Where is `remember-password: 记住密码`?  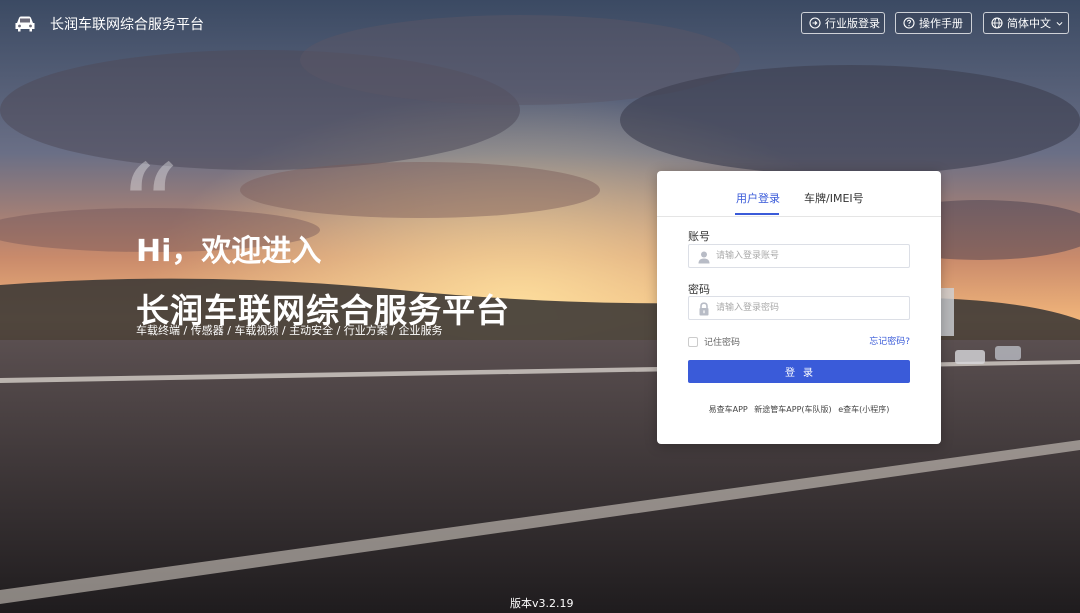 remember-password: 记住密码 is located at coordinates (714, 341).